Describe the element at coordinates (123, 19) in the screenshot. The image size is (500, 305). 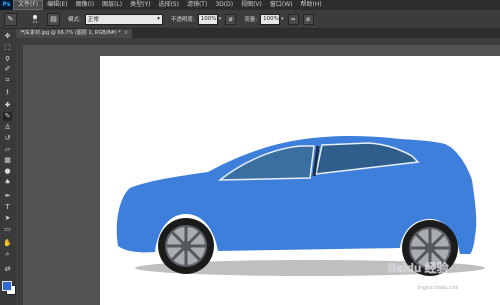
I see `mode-select: 正常 ▾` at that location.